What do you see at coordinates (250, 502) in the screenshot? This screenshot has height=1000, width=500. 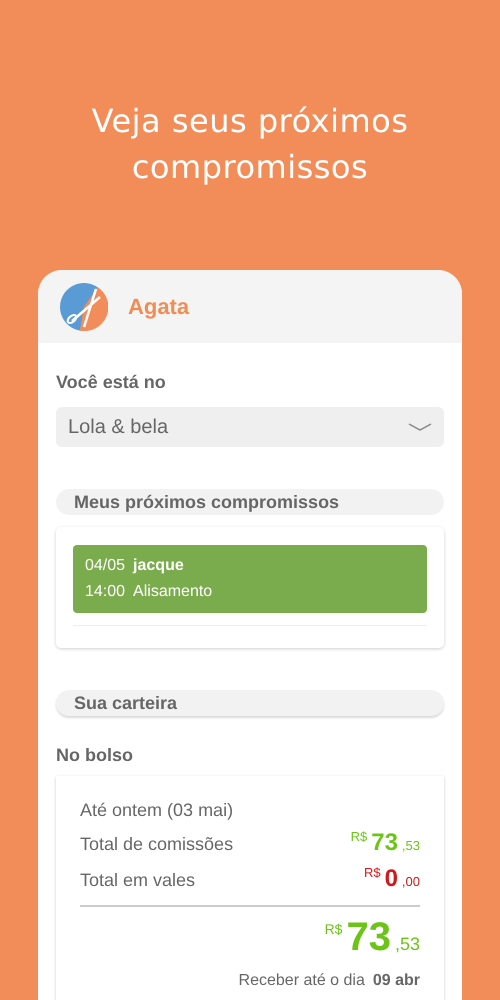 I see `section-header: Meus próximos compromissos` at bounding box center [250, 502].